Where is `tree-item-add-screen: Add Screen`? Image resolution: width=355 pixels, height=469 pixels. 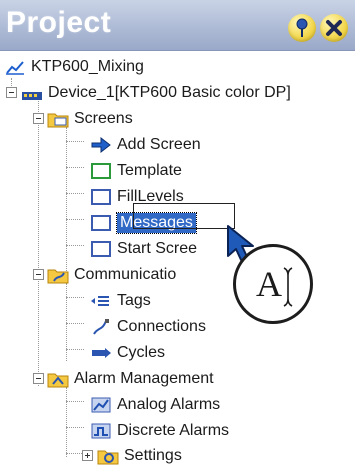 tree-item-add-screen: Add Screen is located at coordinates (145, 145).